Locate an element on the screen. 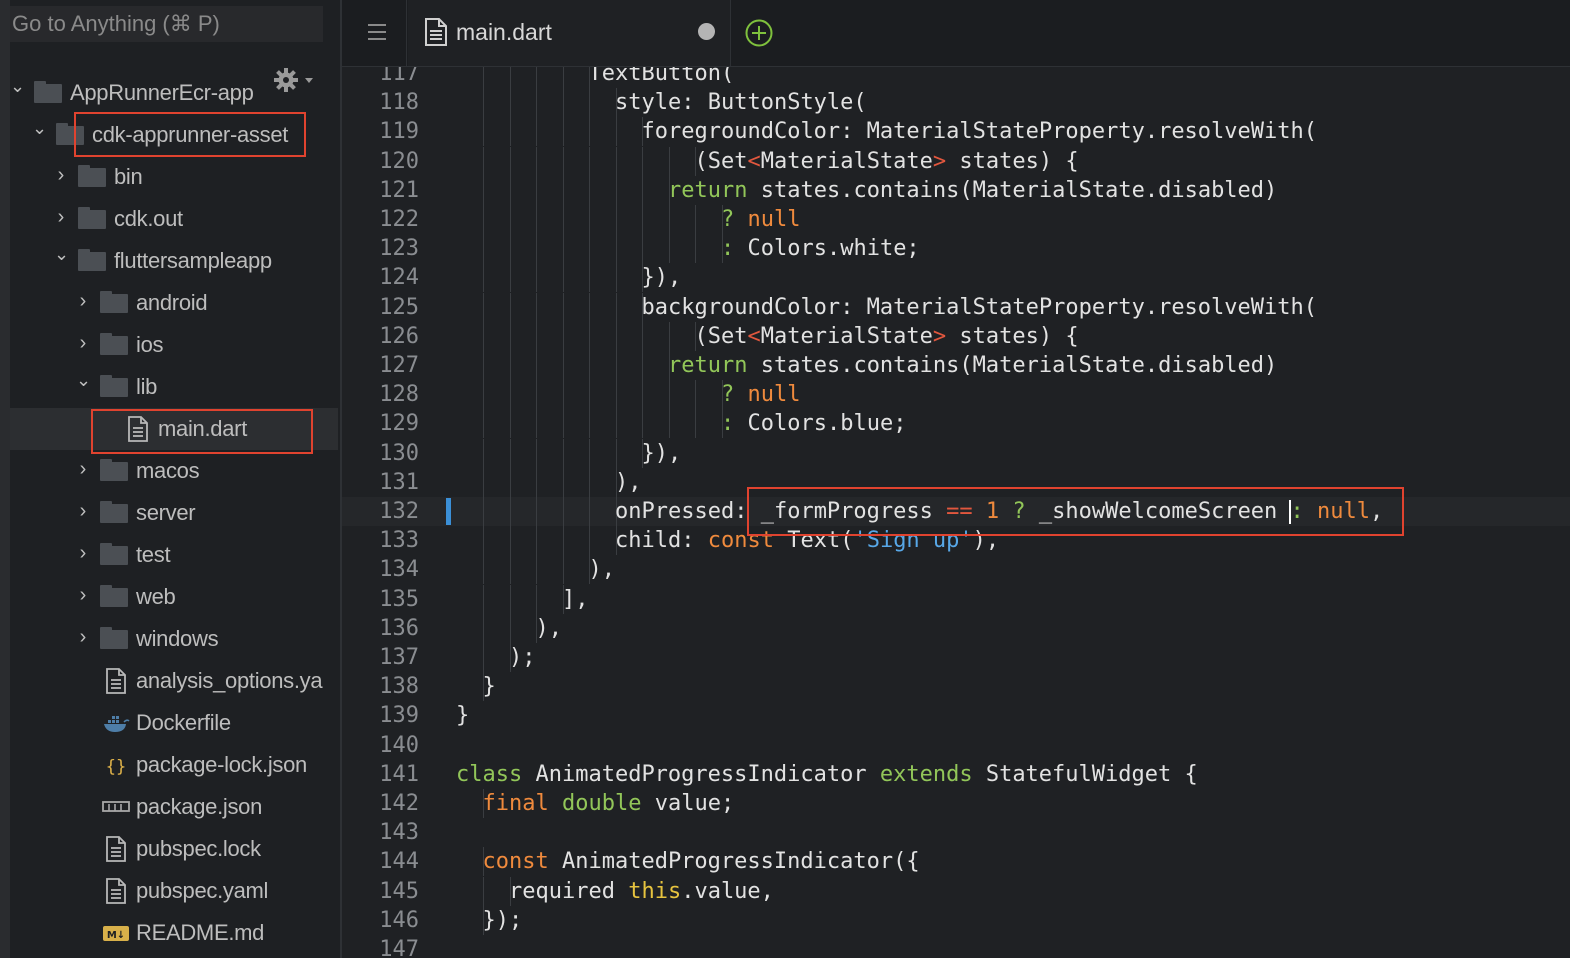 The height and width of the screenshot is (958, 1570). code-text: final double value; is located at coordinates (609, 803).